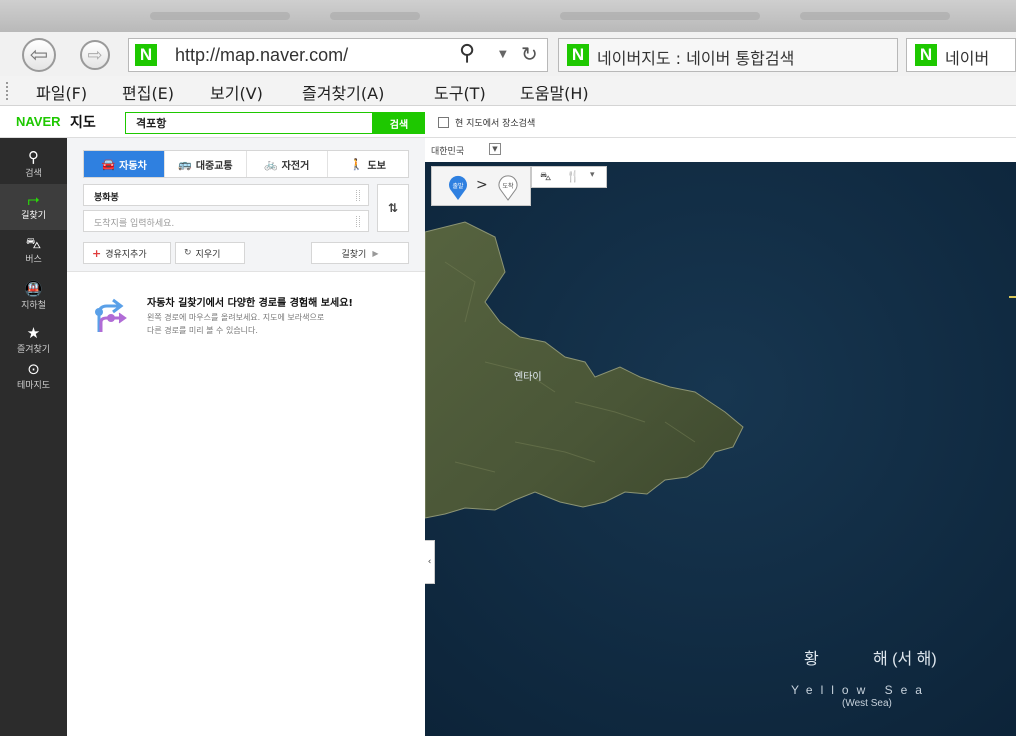  Describe the element at coordinates (460, 92) in the screenshot. I see `menu-tools: 도구(T)` at that location.